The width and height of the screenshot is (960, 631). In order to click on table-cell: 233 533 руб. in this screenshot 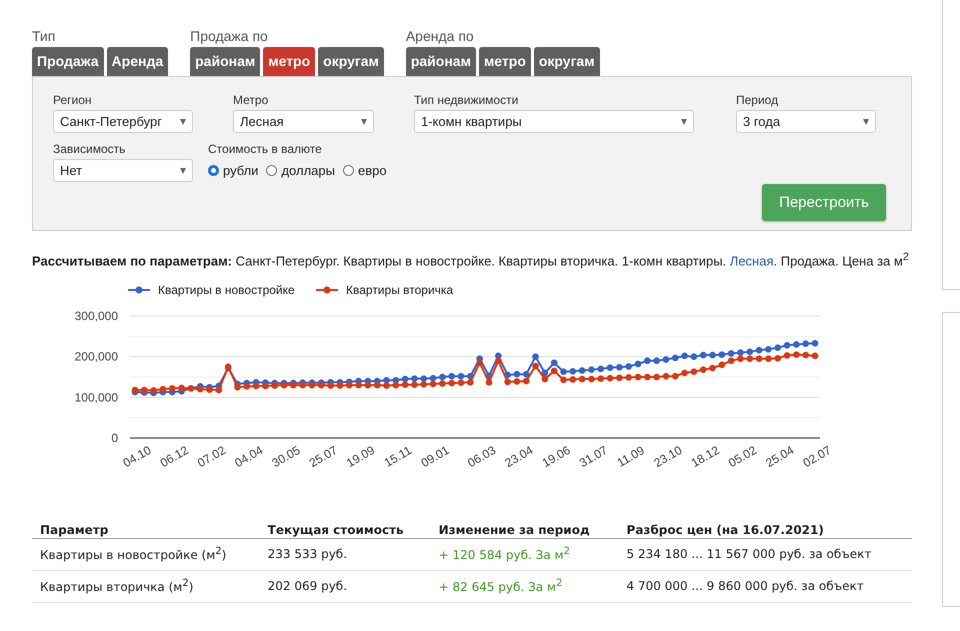, I will do `click(345, 554)`.